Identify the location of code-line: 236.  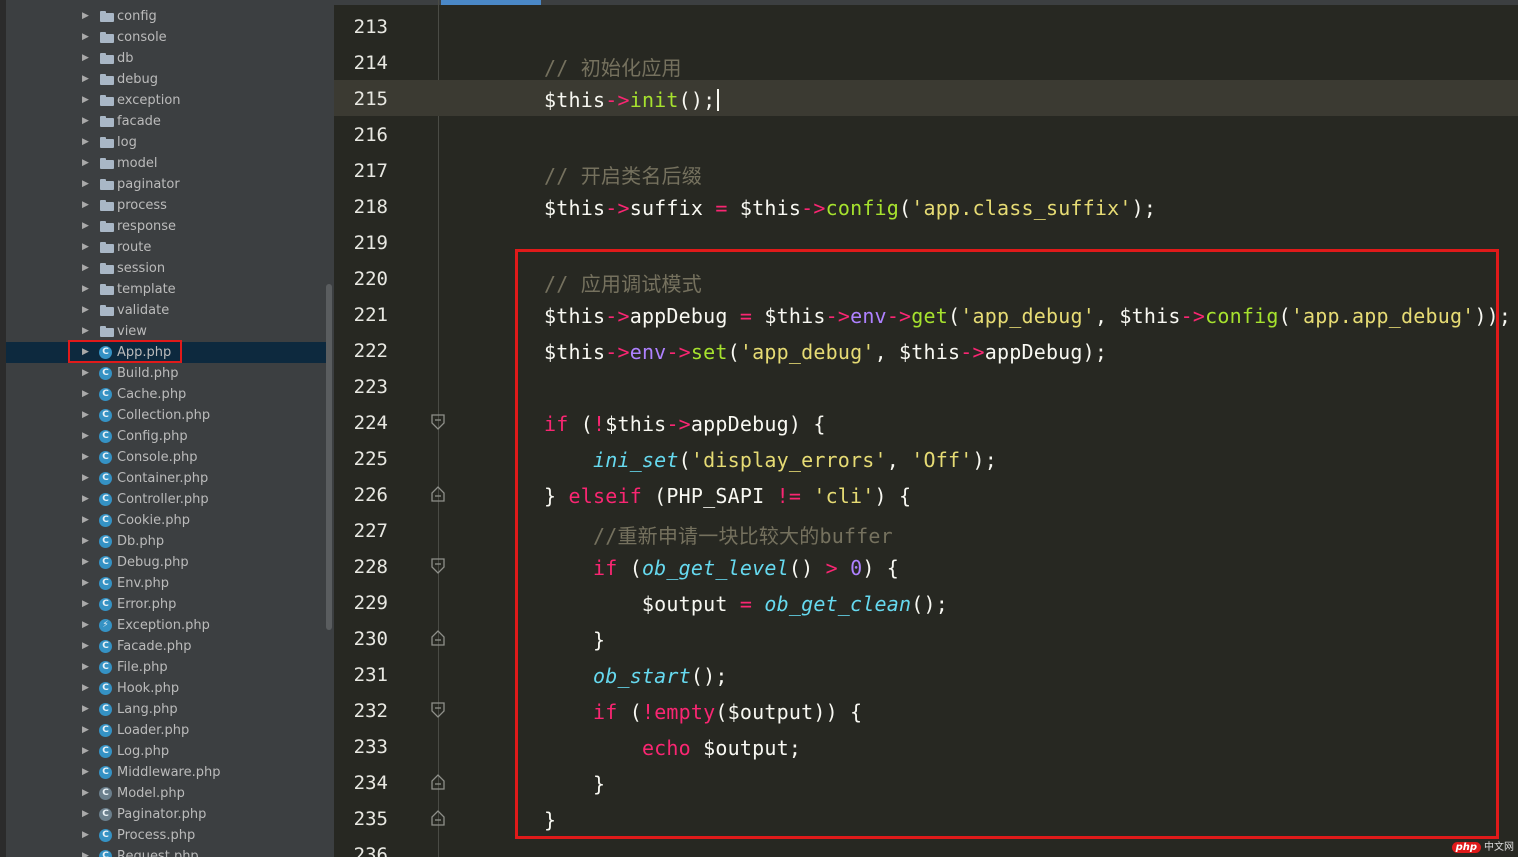
(926, 846).